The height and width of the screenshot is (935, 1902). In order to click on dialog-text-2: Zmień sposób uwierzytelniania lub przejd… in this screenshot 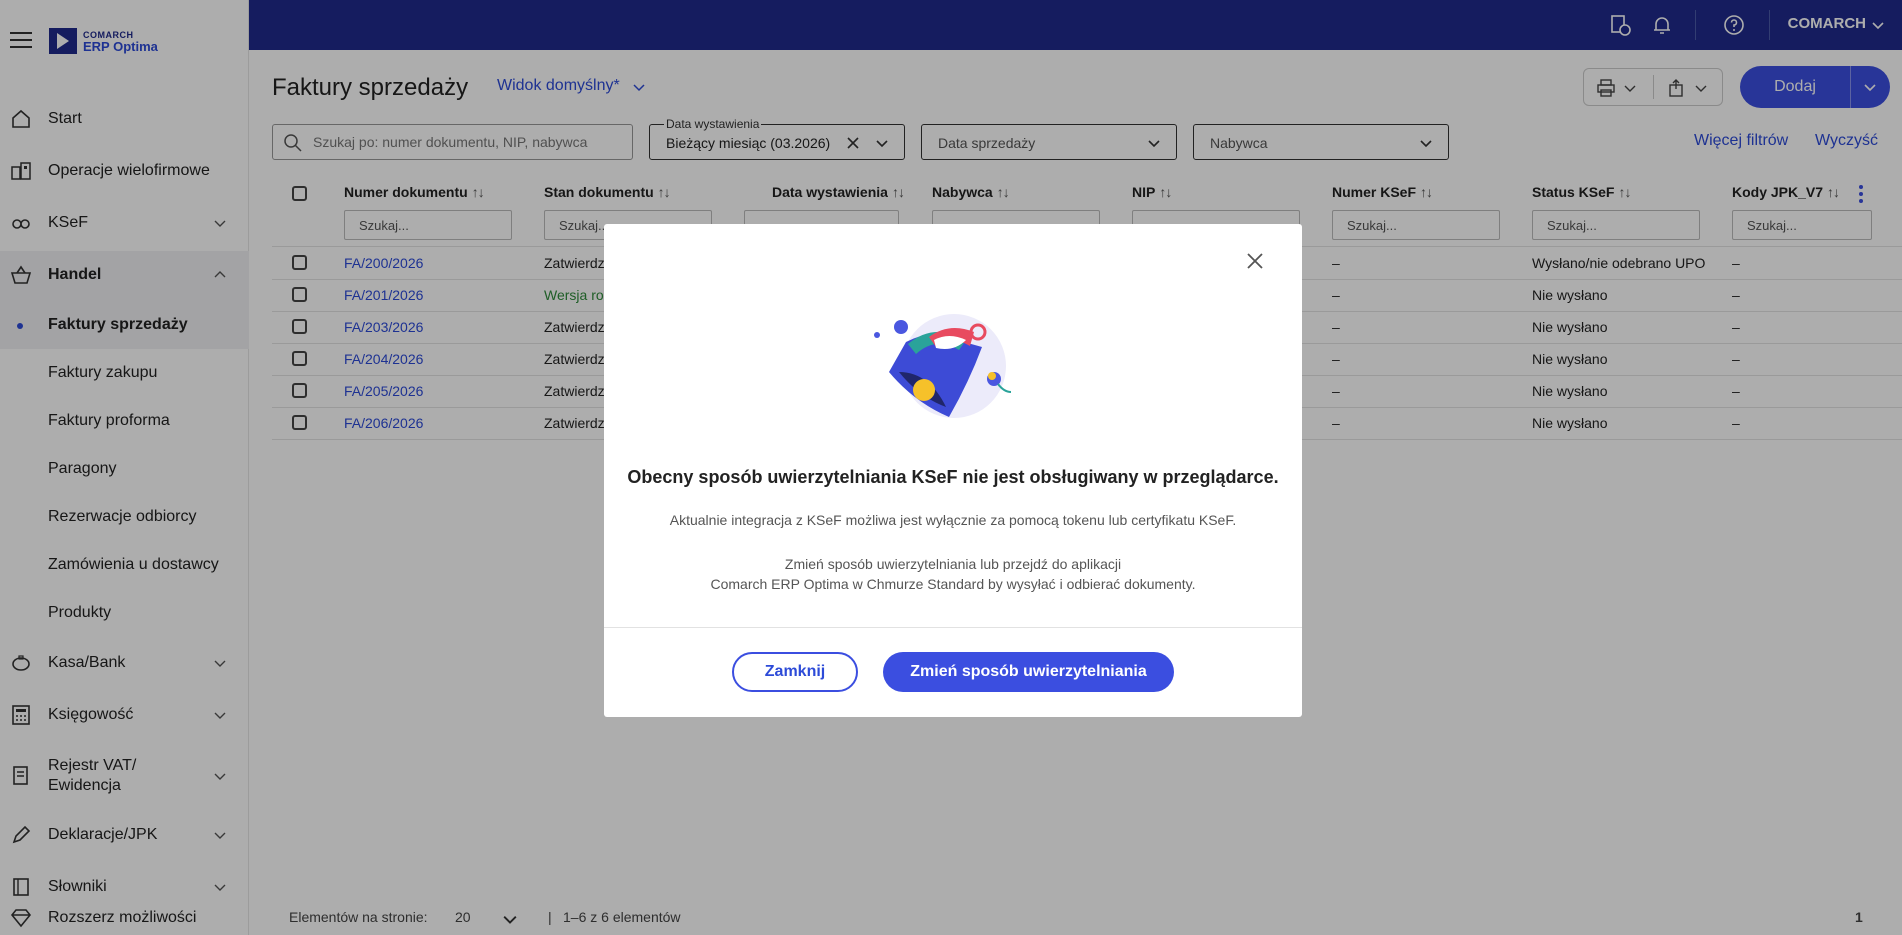, I will do `click(953, 564)`.